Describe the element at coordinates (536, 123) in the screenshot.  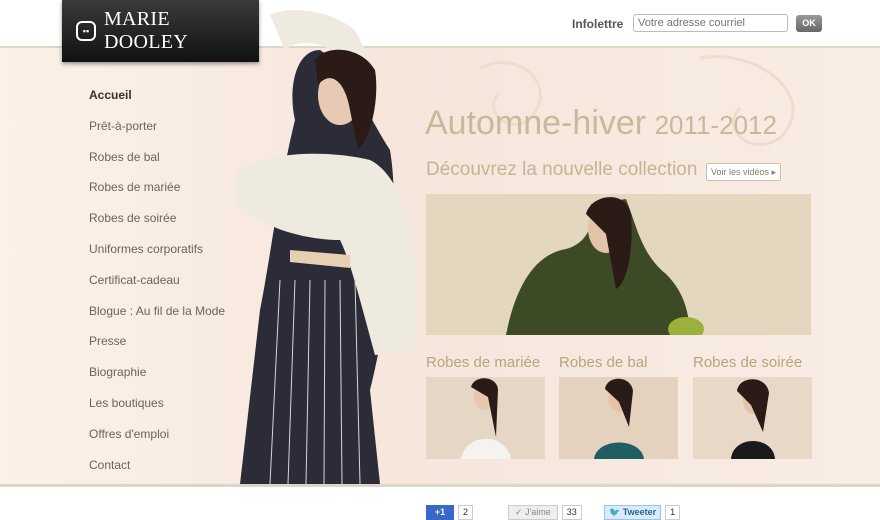
I see `hero-season: Automne-hiver` at that location.